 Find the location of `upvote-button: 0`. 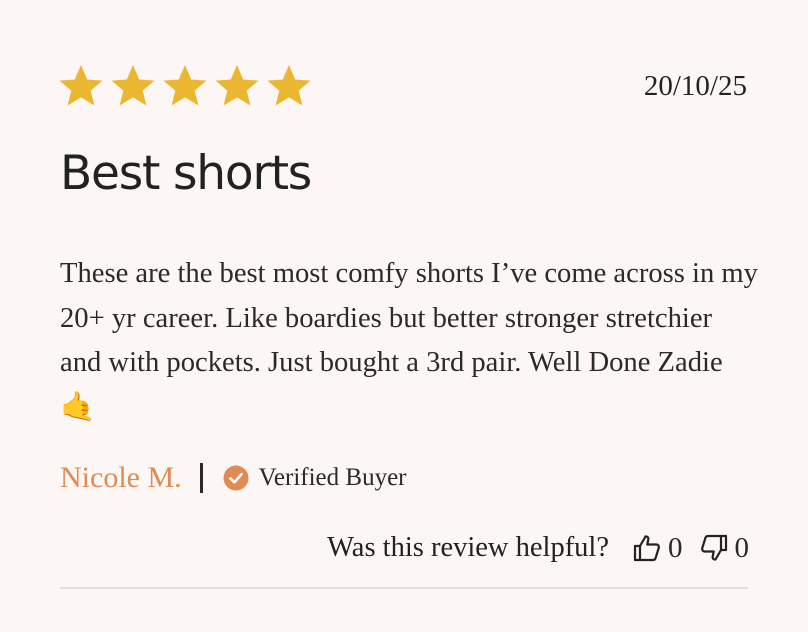

upvote-button: 0 is located at coordinates (657, 548).